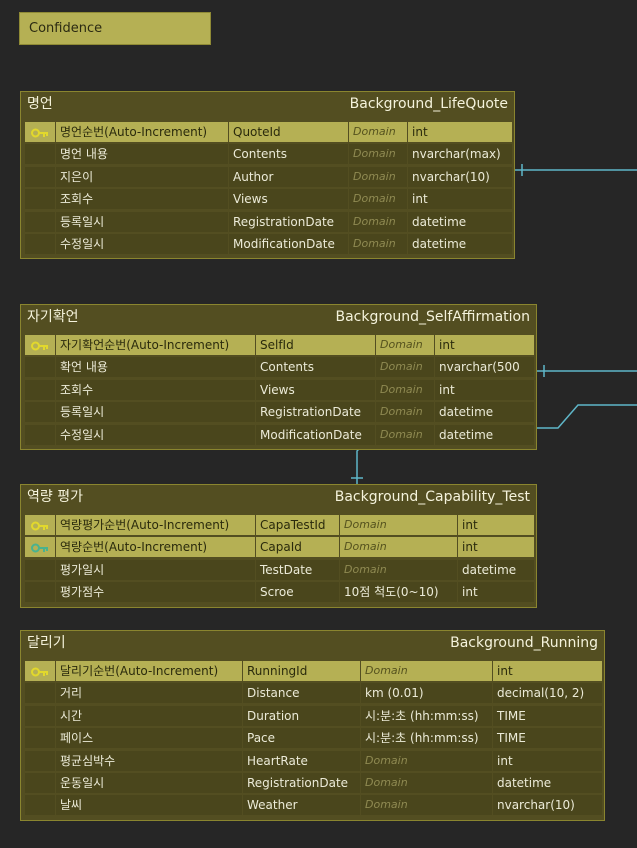 The height and width of the screenshot is (848, 637). Describe the element at coordinates (149, 671) in the screenshot. I see `attribute-logical-name: 달리기순번(Auto-Increment)` at that location.